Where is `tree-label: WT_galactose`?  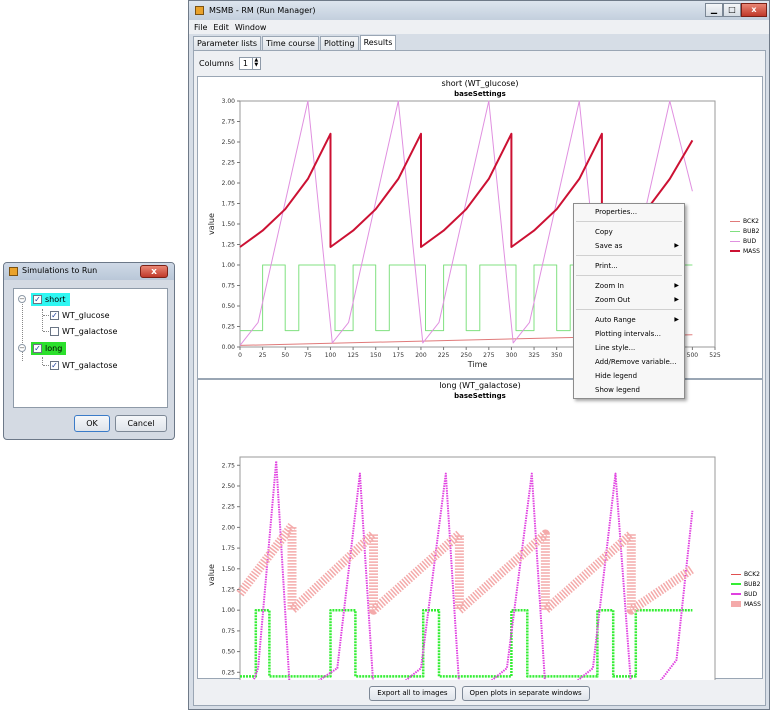
tree-label: WT_galactose is located at coordinates (90, 365).